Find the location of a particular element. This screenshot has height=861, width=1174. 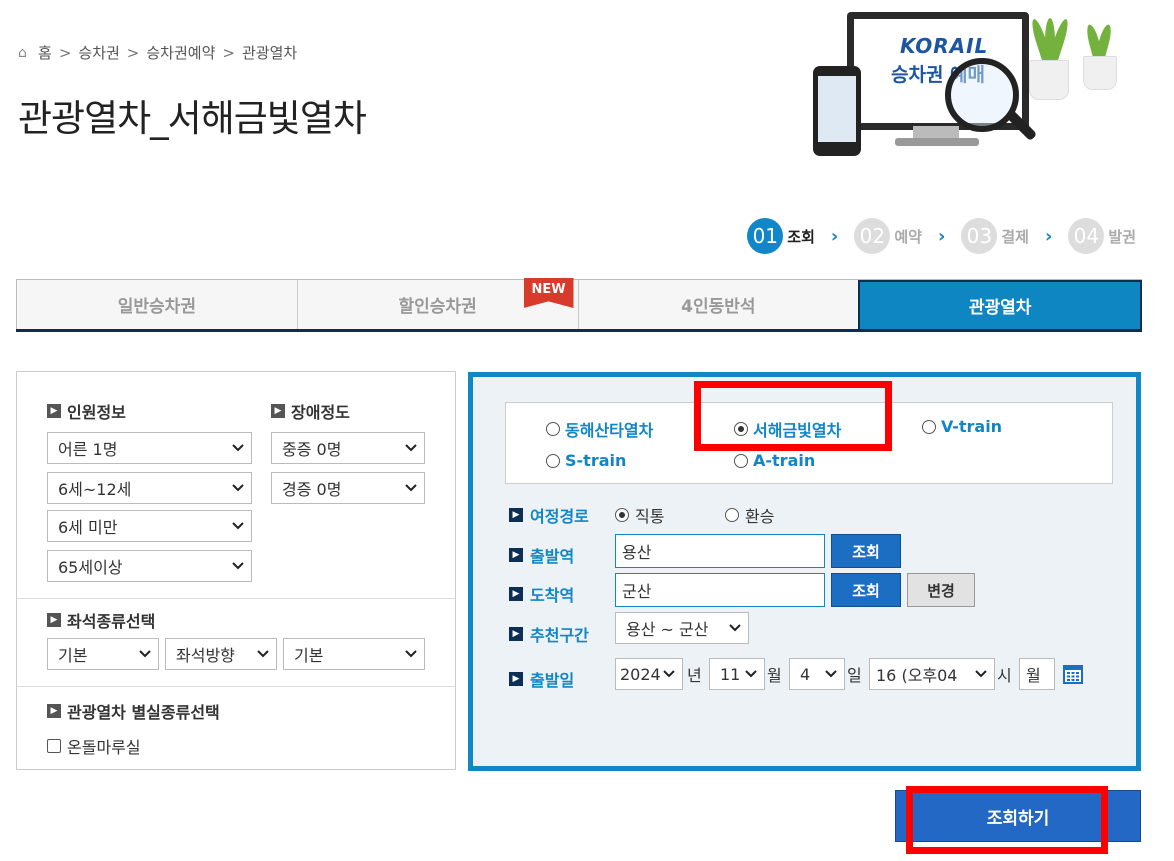

seat-type-select: 기본 is located at coordinates (103, 654).